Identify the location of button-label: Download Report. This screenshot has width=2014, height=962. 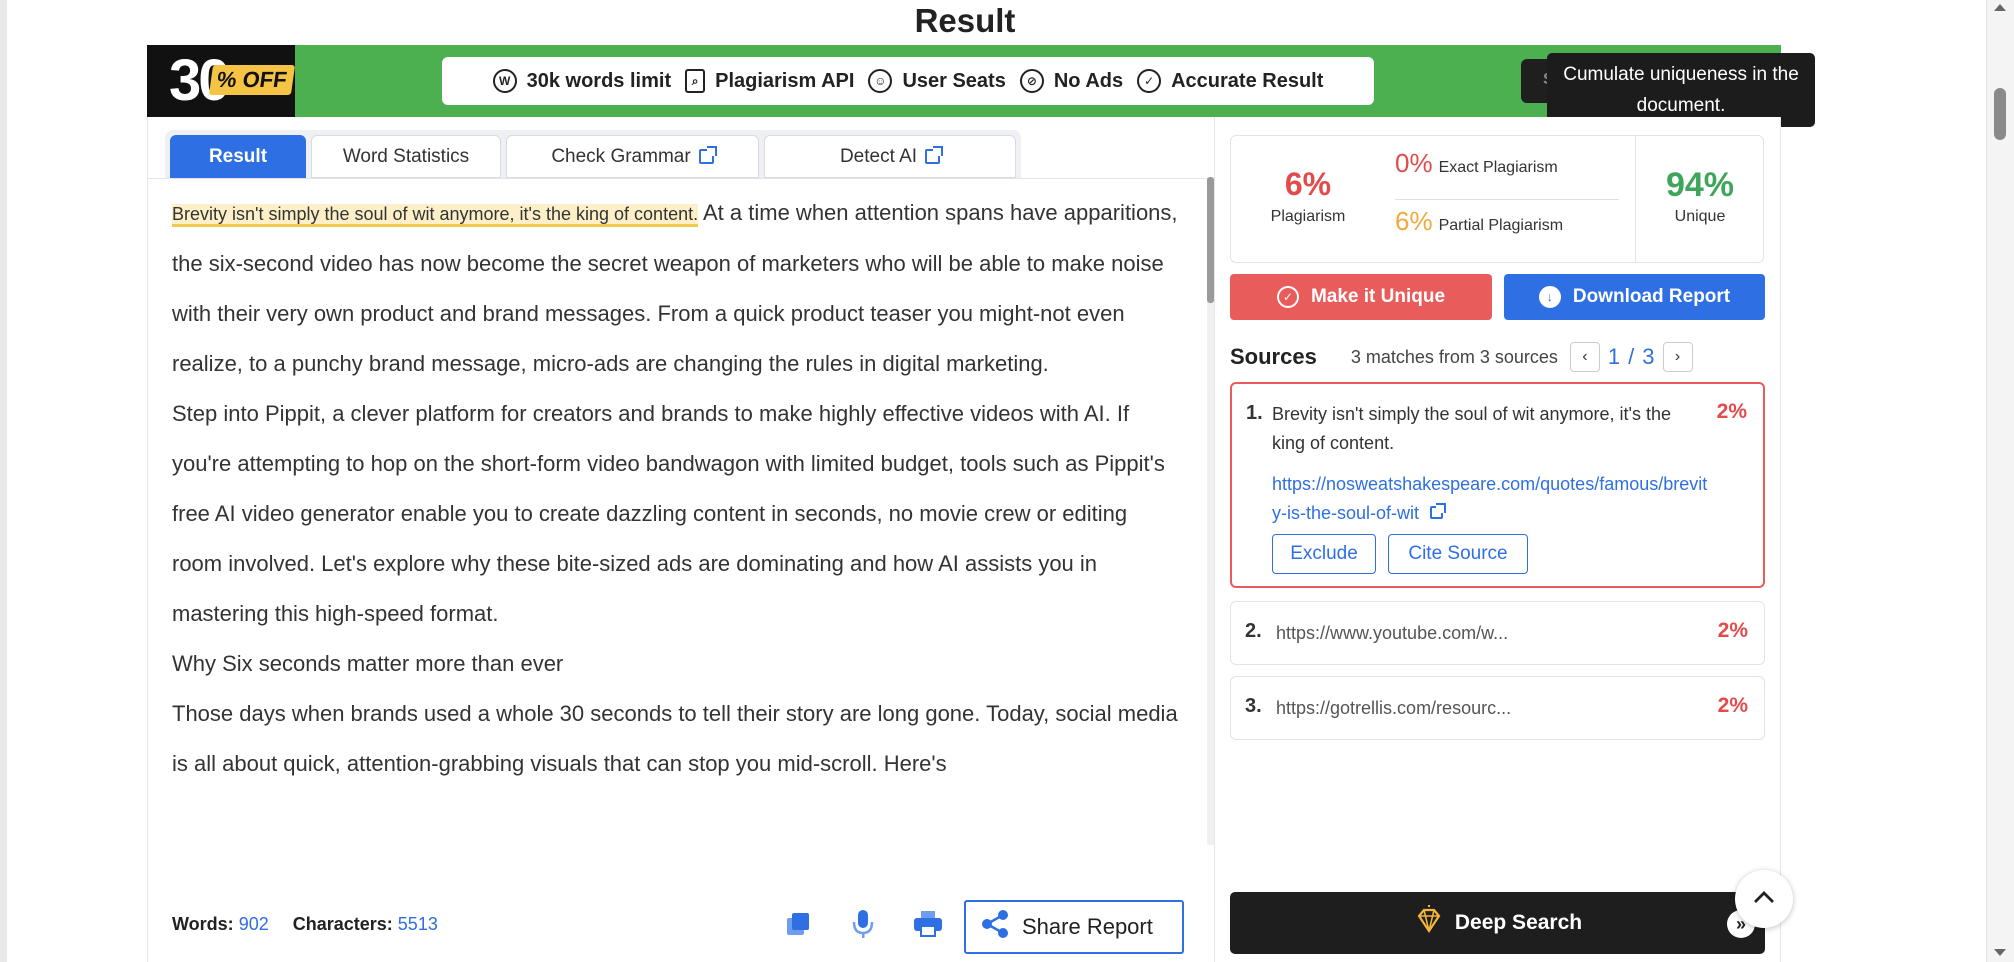
(1651, 296).